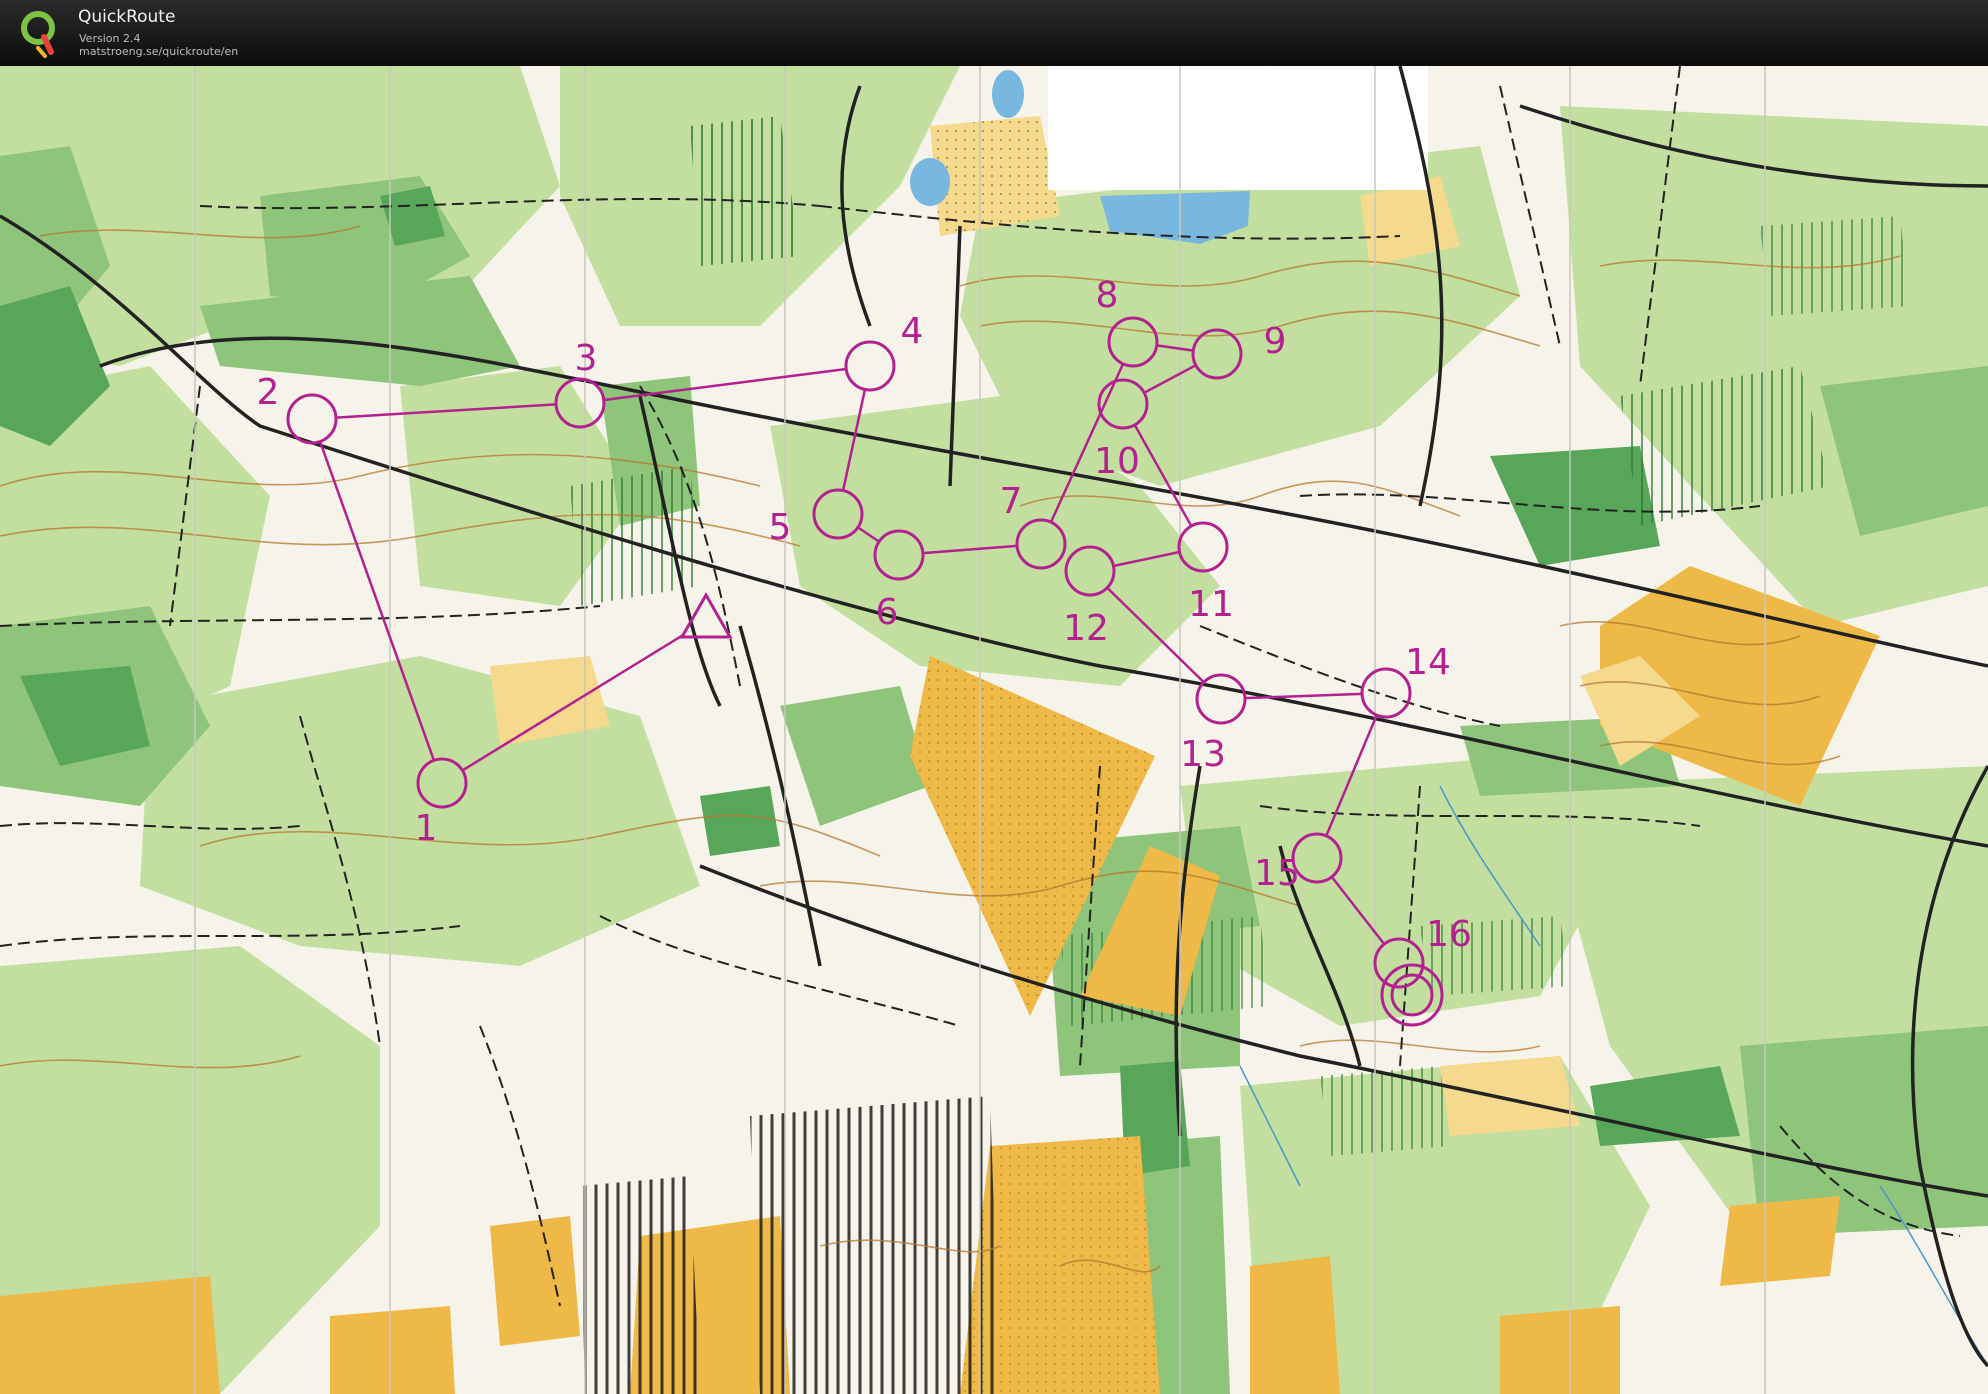  What do you see at coordinates (1277, 873) in the screenshot?
I see `control-number-label: 15` at bounding box center [1277, 873].